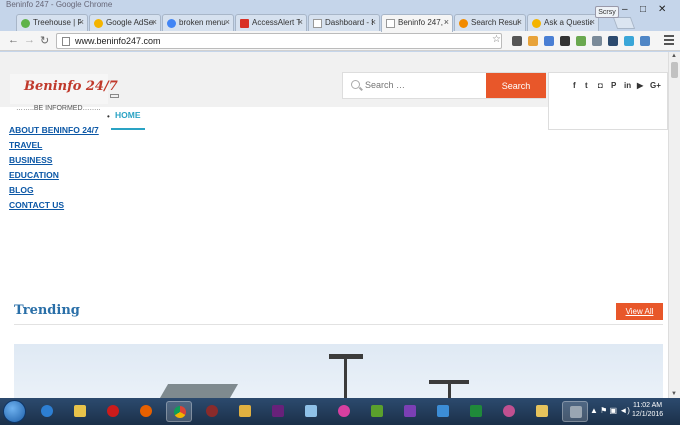 Image resolution: width=680 pixels, height=425 pixels. I want to click on folder-icon, so click(542, 411).